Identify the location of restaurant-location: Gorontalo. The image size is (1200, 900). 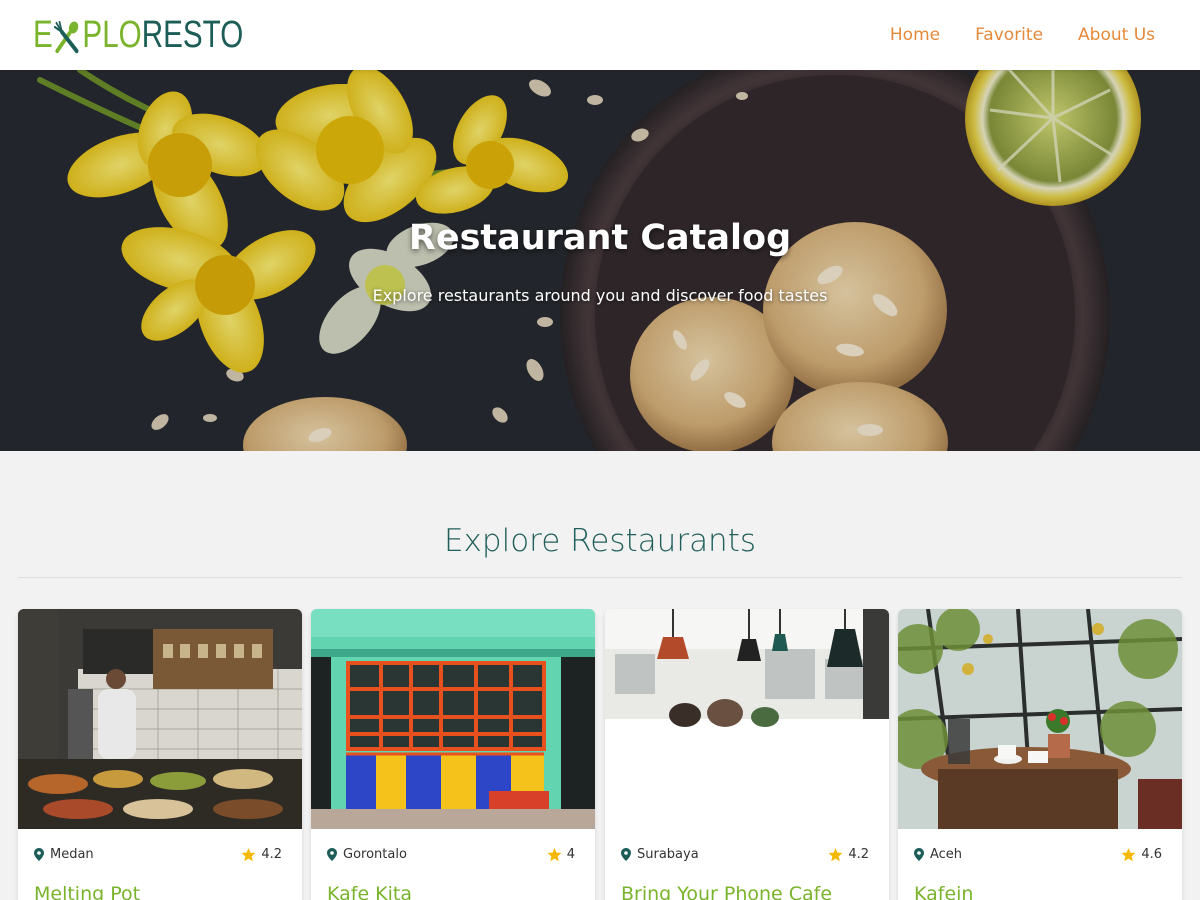
(367, 854).